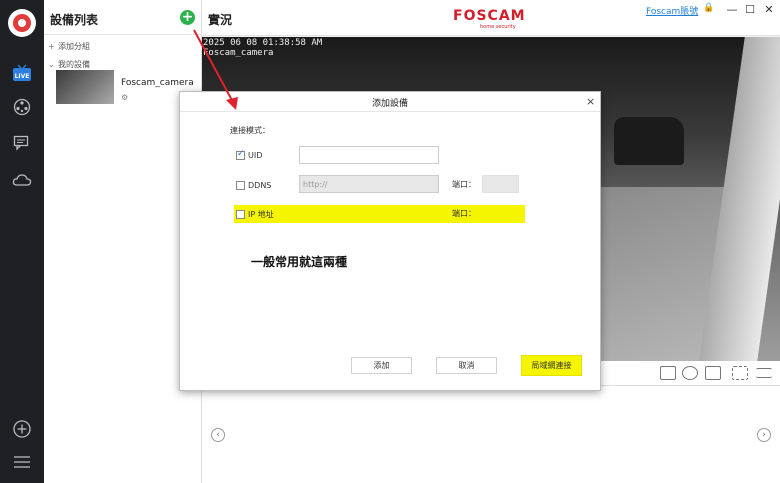  What do you see at coordinates (500, 184) in the screenshot?
I see `ddns-port-input` at bounding box center [500, 184].